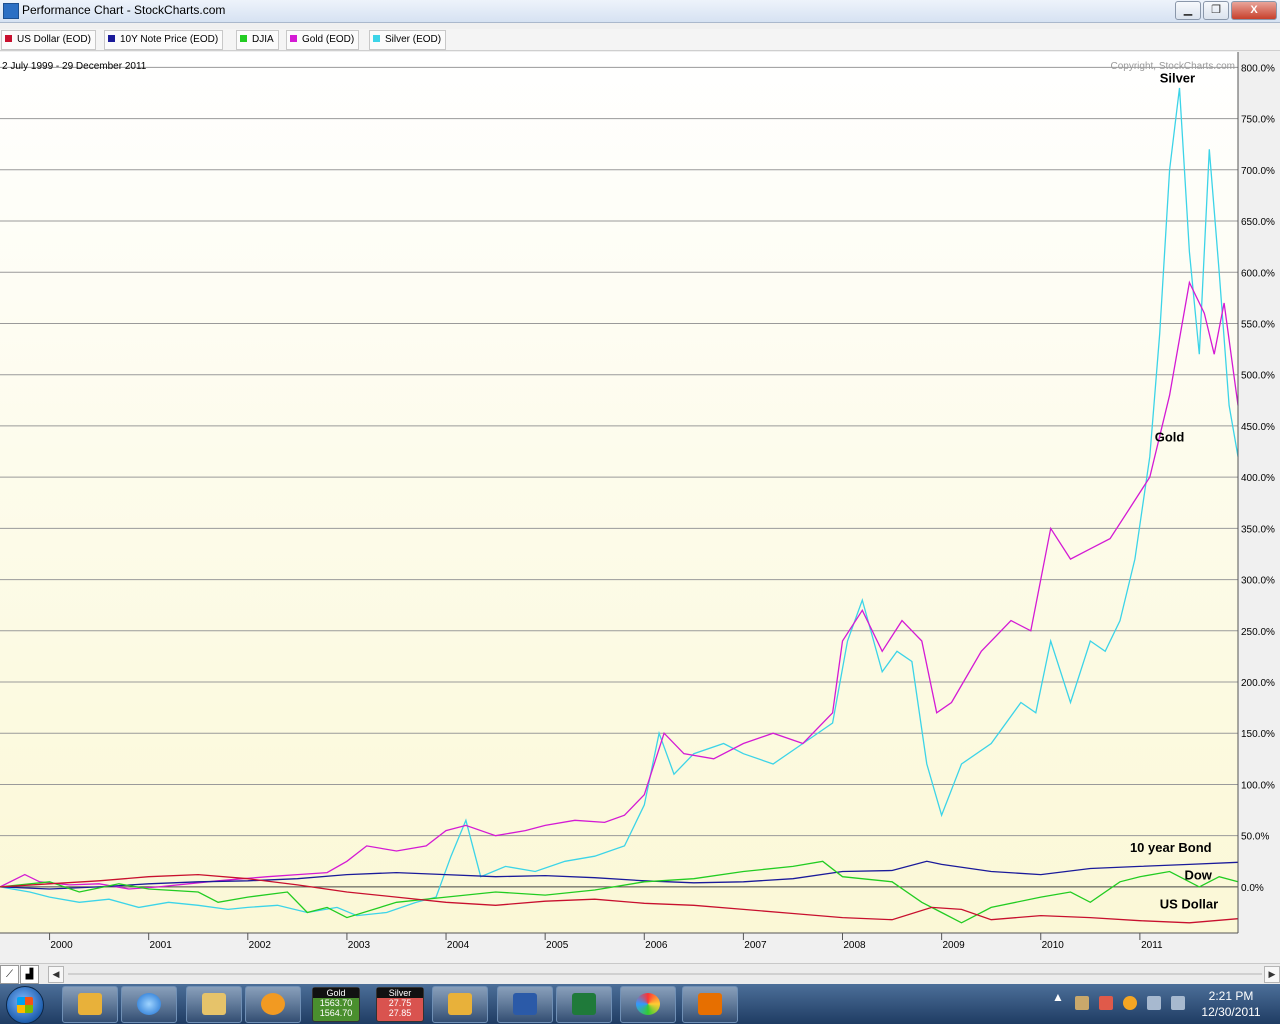  I want to click on taskbar-app-explorer, so click(214, 1004).